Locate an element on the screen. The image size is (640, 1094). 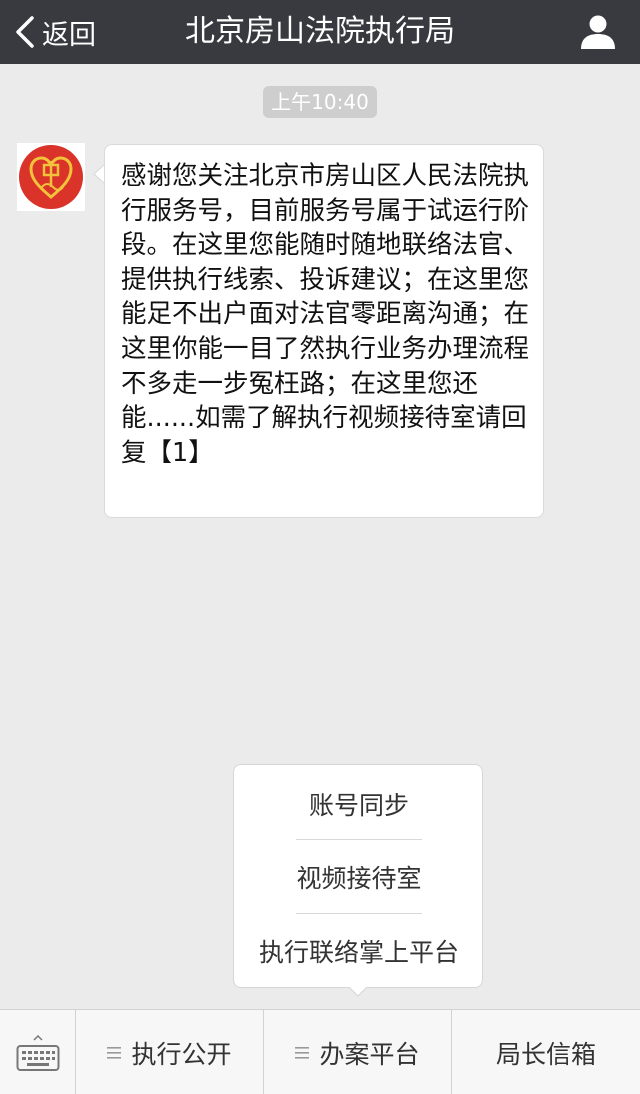
court-logo-icon is located at coordinates (51, 177).